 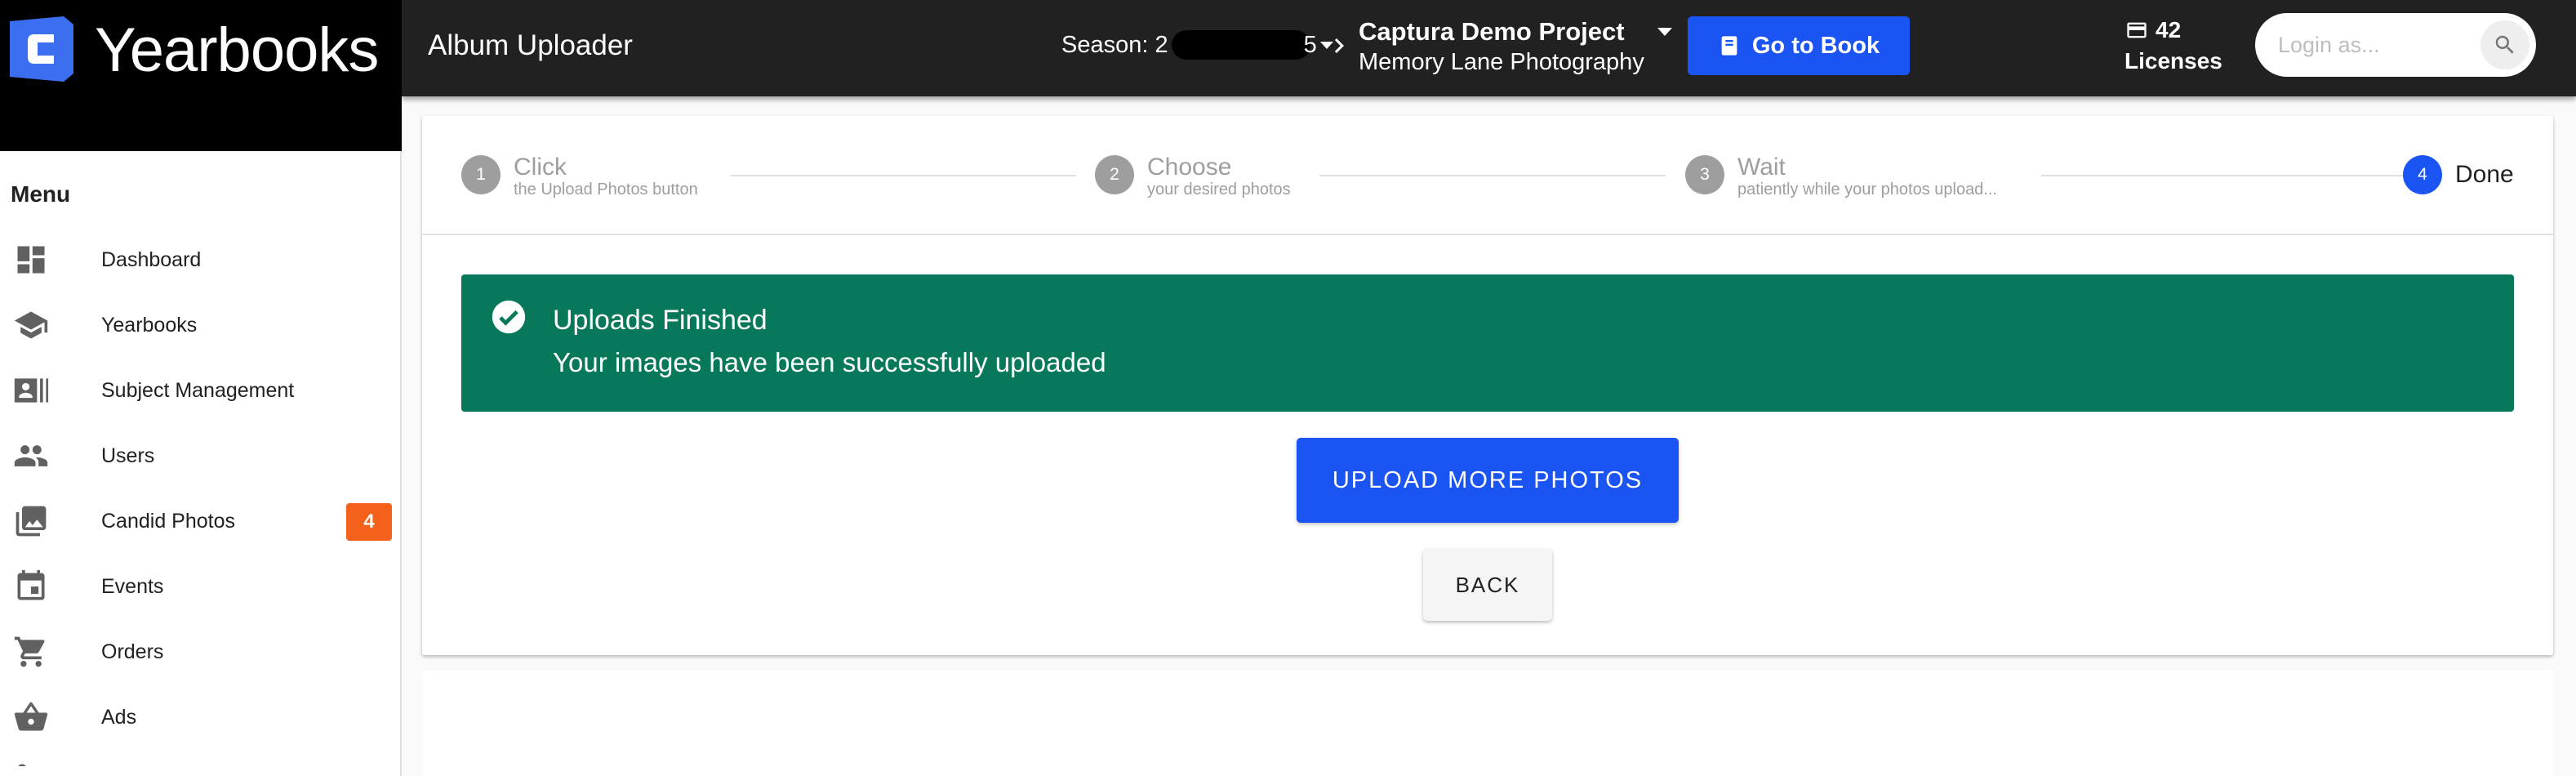 What do you see at coordinates (31, 455) in the screenshot?
I see `people-icon` at bounding box center [31, 455].